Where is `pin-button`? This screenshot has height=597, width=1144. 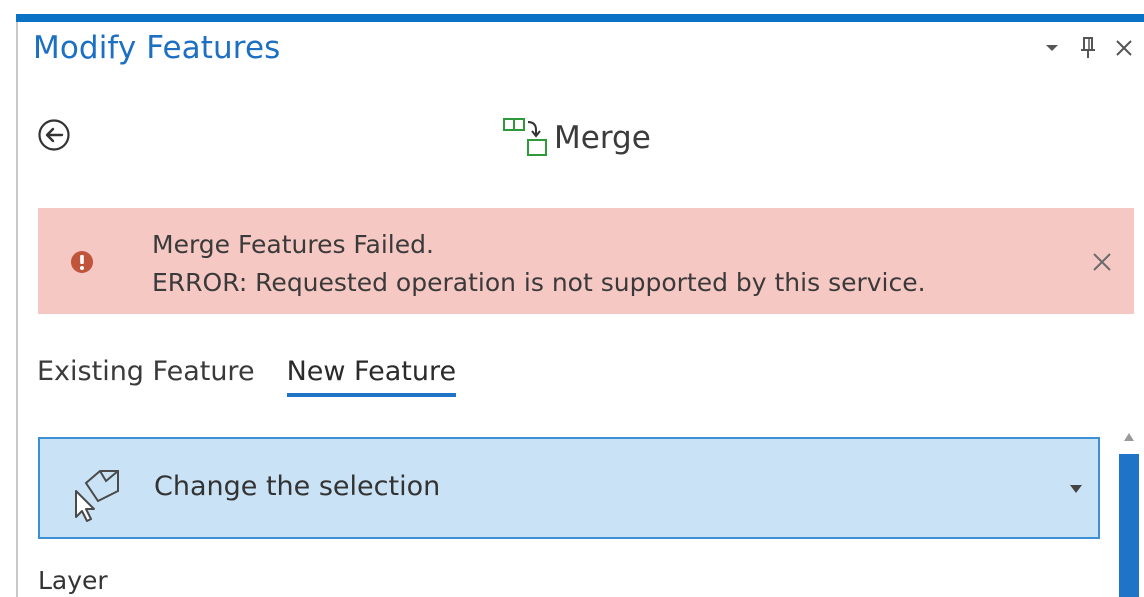 pin-button is located at coordinates (1088, 48).